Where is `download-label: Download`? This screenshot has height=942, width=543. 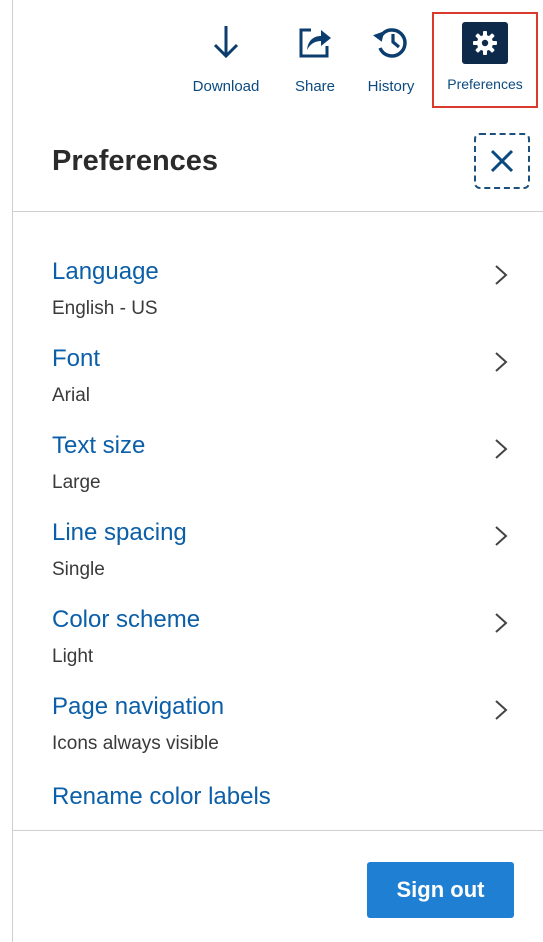
download-label: Download is located at coordinates (226, 86).